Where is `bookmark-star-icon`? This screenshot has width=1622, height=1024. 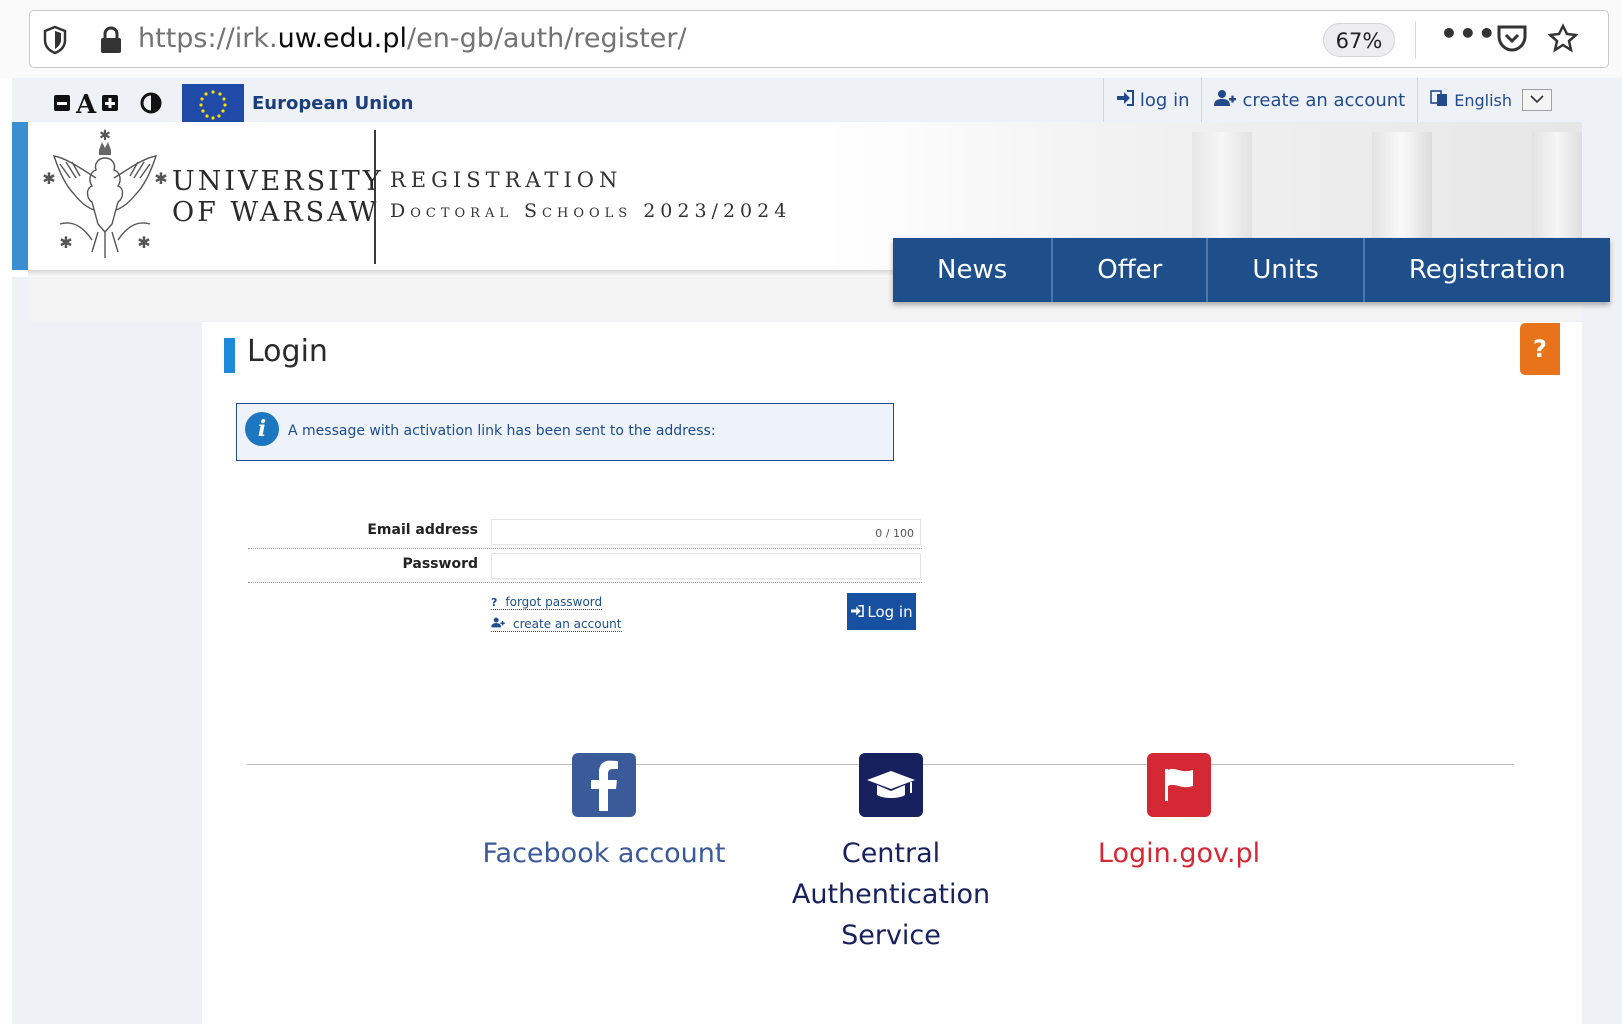 bookmark-star-icon is located at coordinates (1563, 40).